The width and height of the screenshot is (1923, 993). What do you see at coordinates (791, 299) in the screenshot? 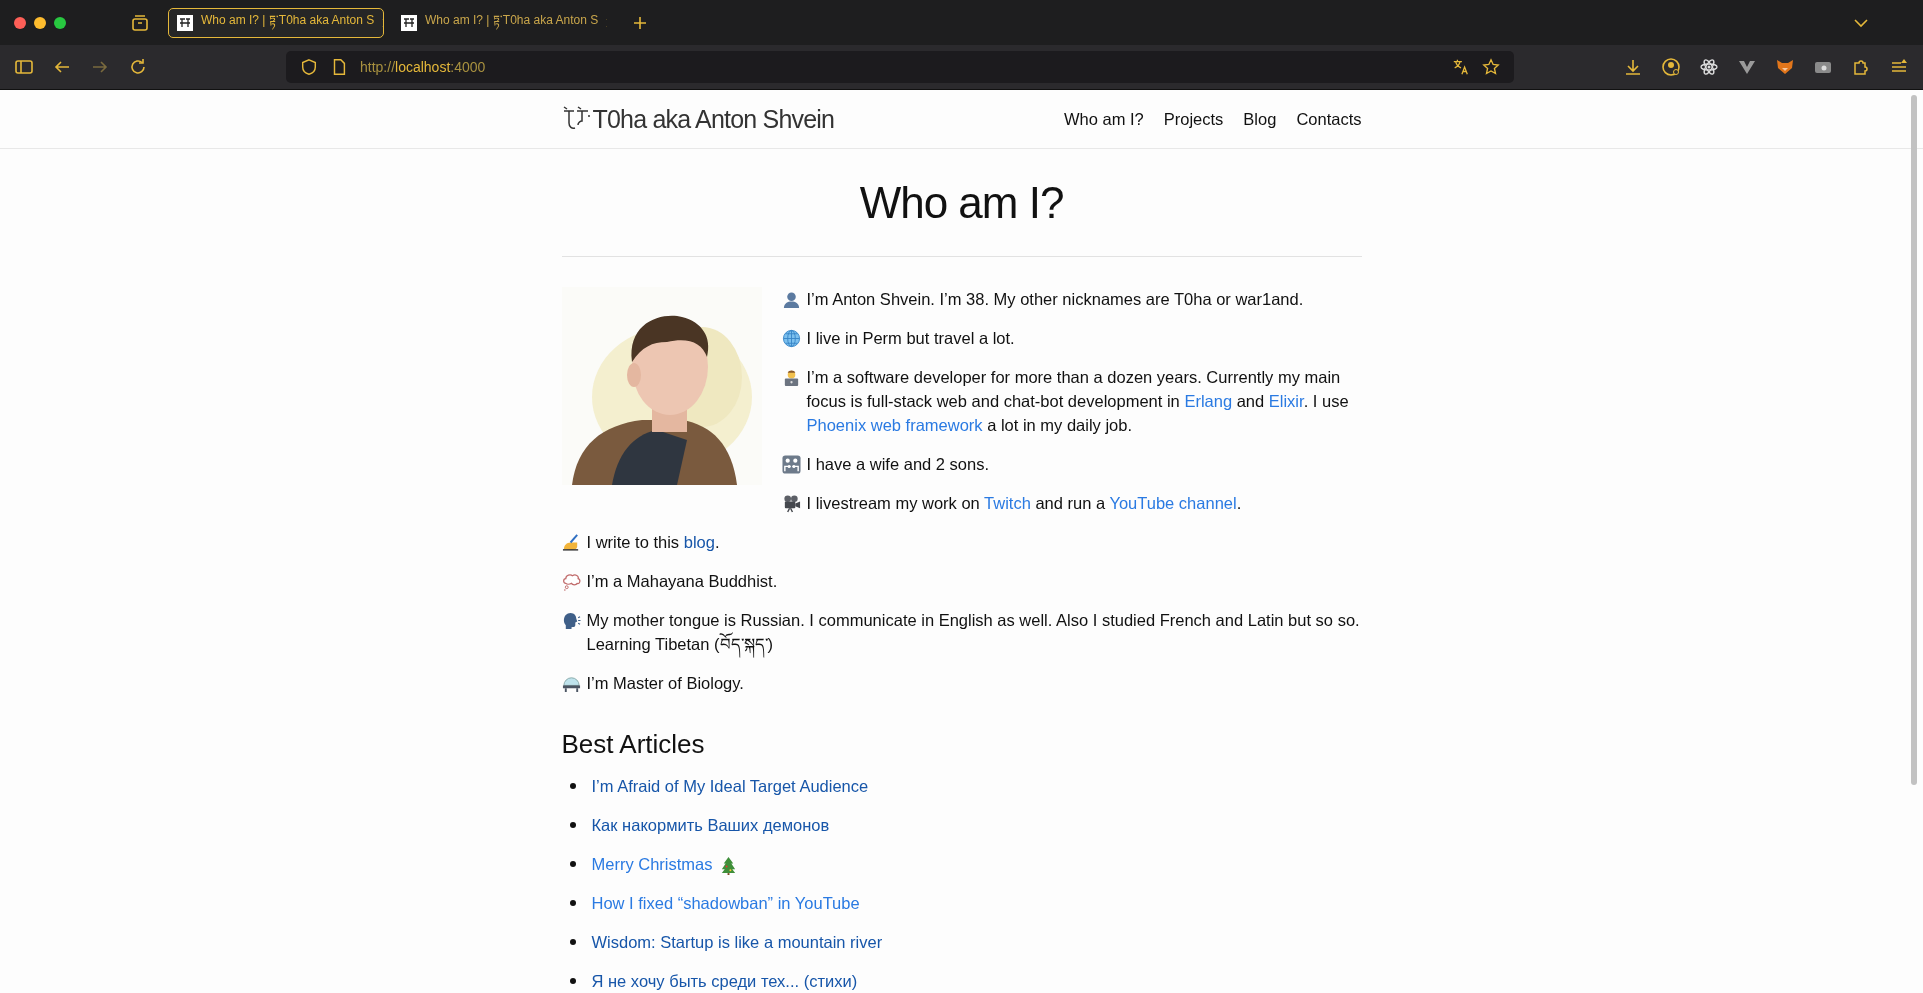
I see `person-icon` at bounding box center [791, 299].